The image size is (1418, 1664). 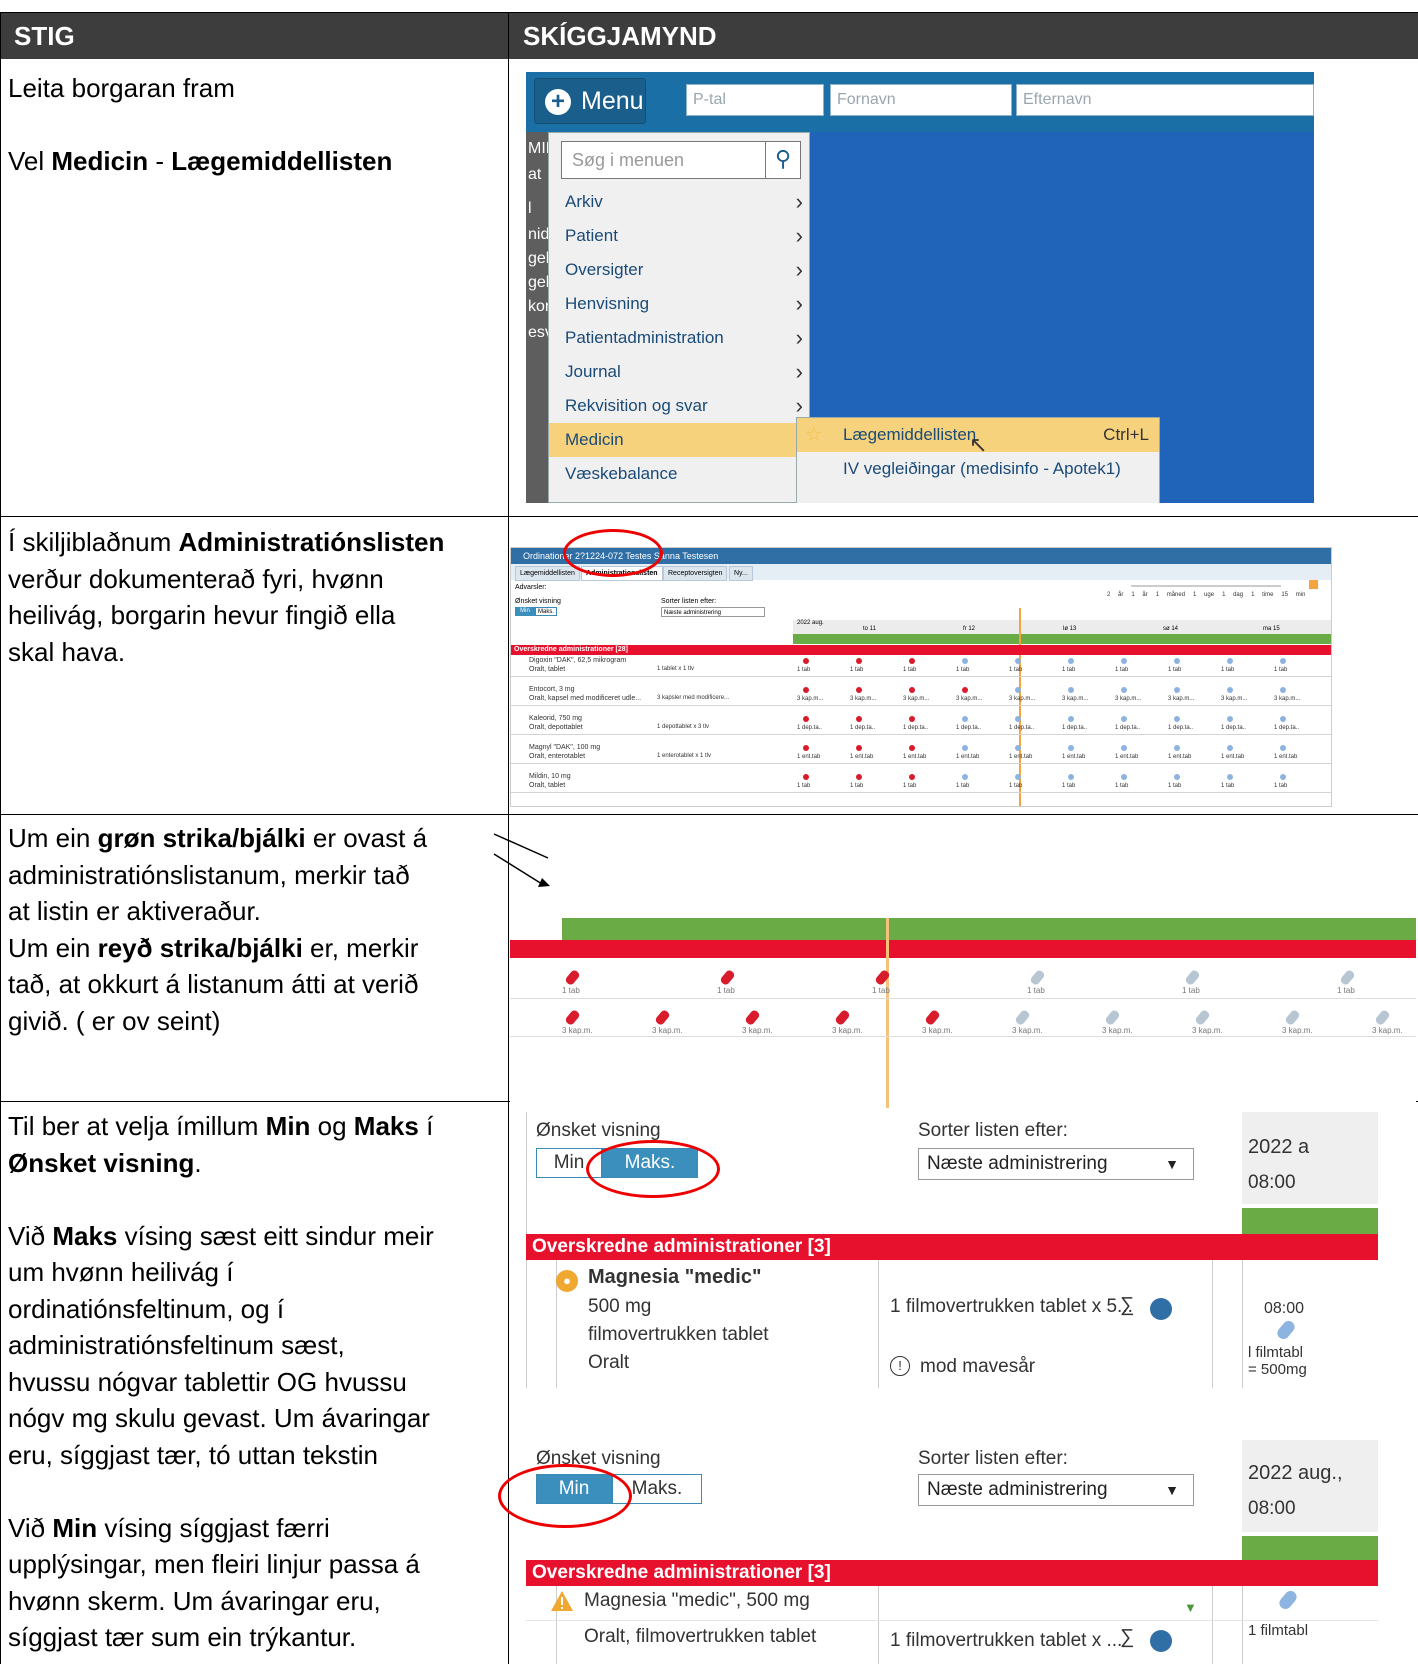 What do you see at coordinates (1139, 595) in the screenshot?
I see `zoom-option: 1 år` at bounding box center [1139, 595].